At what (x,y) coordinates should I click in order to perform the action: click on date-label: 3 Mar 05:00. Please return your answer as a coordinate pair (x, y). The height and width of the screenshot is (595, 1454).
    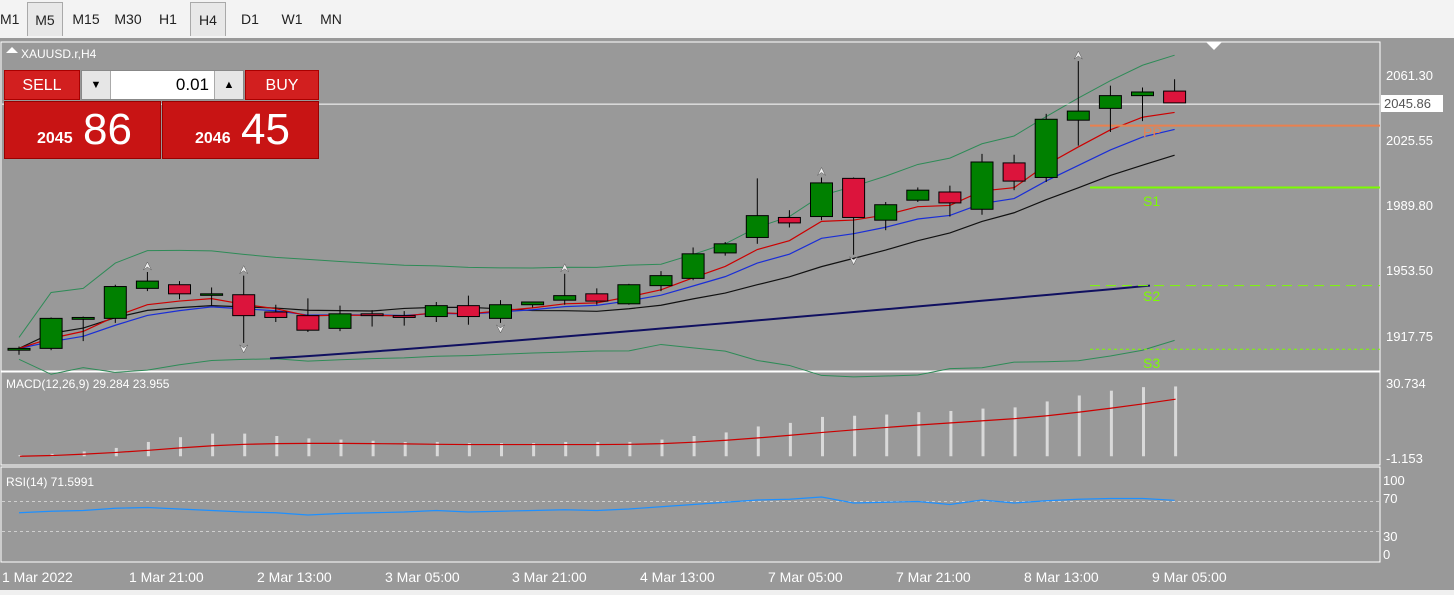
    Looking at the image, I should click on (422, 577).